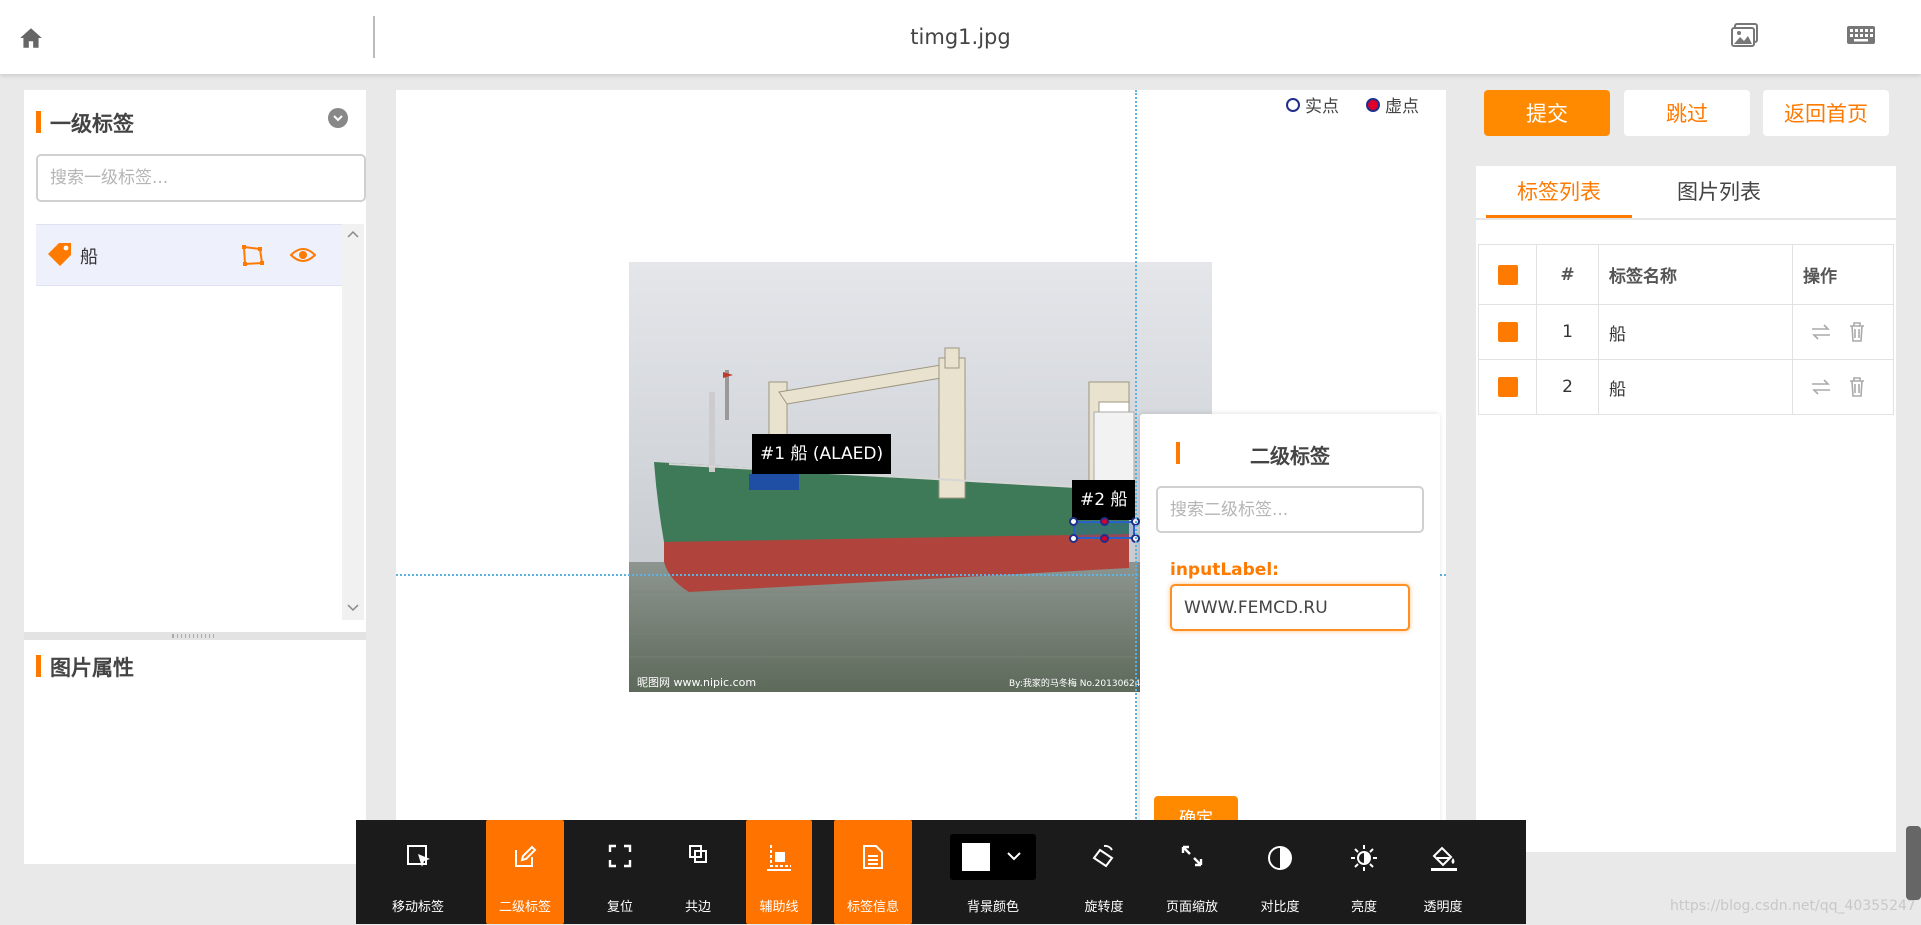 This screenshot has width=1921, height=925. What do you see at coordinates (1826, 113) in the screenshot?
I see `back-home-button: 返回首页` at bounding box center [1826, 113].